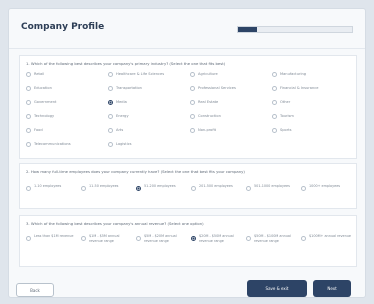 The width and height of the screenshot is (374, 304). Describe the element at coordinates (216, 238) in the screenshot. I see `revenue-option-label: $20M - $50M annual revenue range` at that location.